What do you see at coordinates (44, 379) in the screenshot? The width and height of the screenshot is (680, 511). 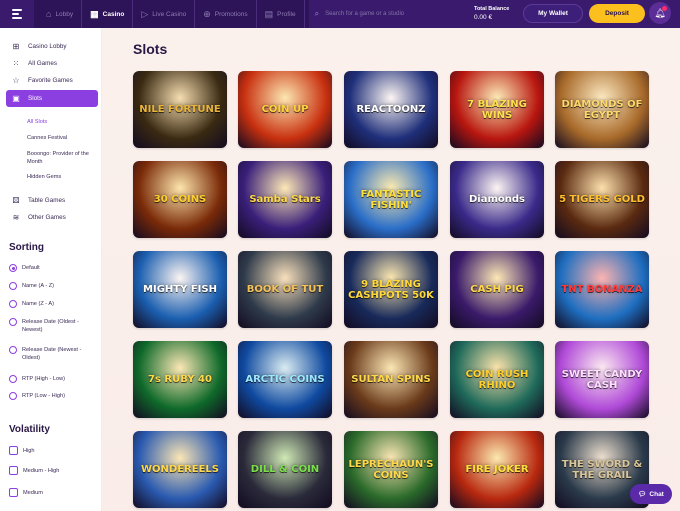 I see `sort-label: RTP (High - Low)` at bounding box center [44, 379].